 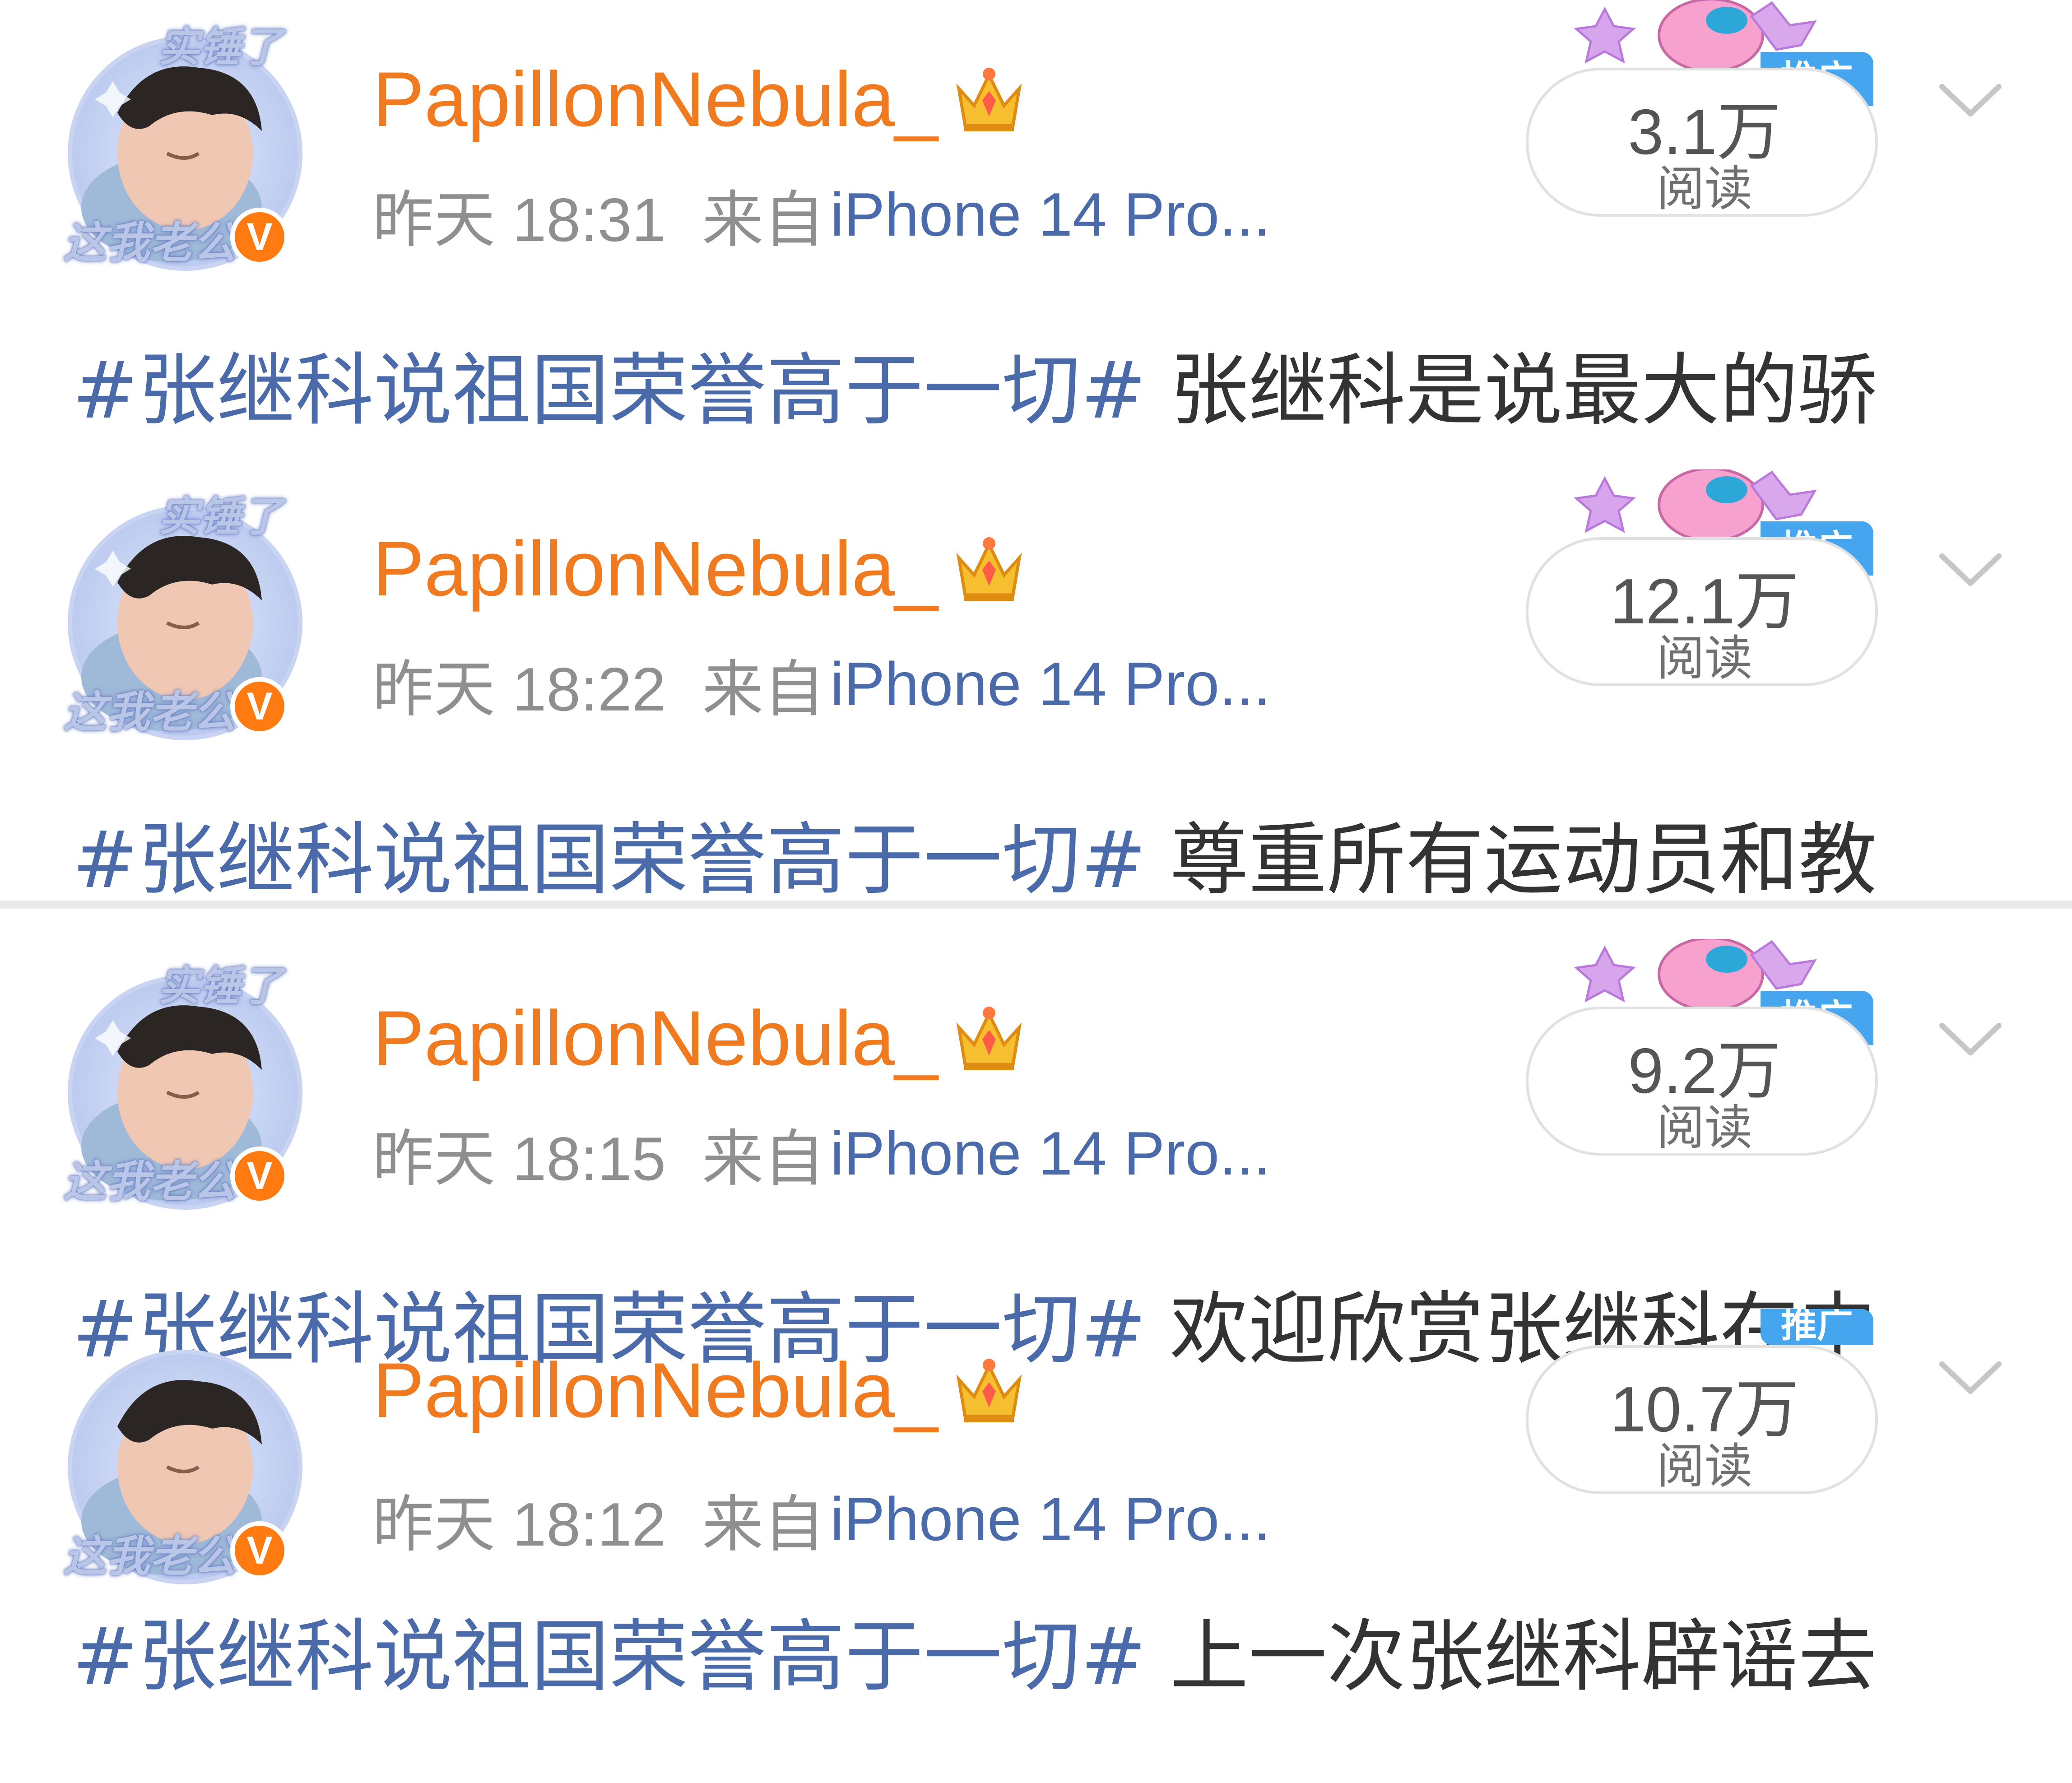 What do you see at coordinates (519, 219) in the screenshot?
I see `post-timestamp: 昨天 18:31` at bounding box center [519, 219].